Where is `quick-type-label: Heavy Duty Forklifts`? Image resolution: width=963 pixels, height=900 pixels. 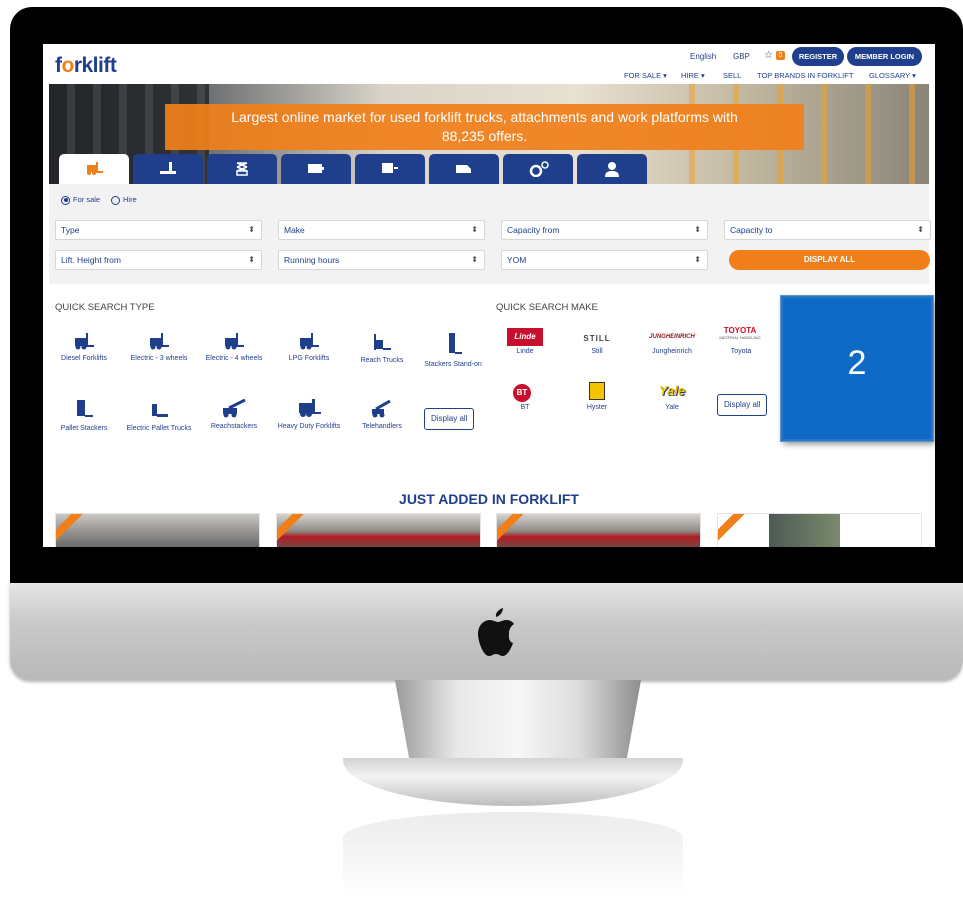
quick-type-label: Heavy Duty Forklifts is located at coordinates (309, 426).